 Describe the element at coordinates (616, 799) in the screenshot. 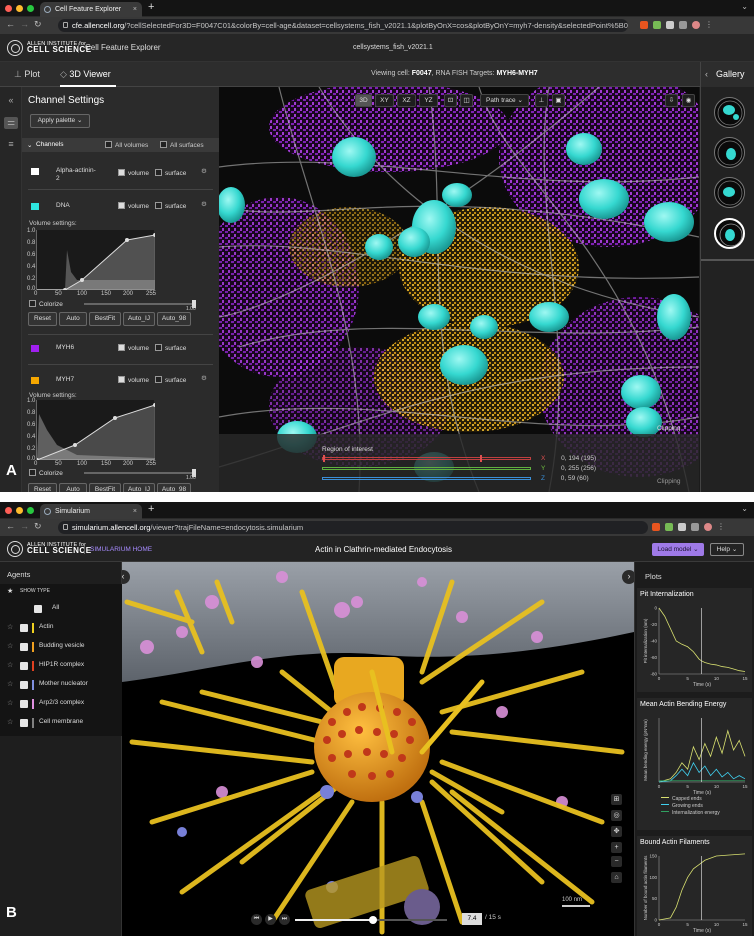

I see `grid-icon: ⊞` at that location.